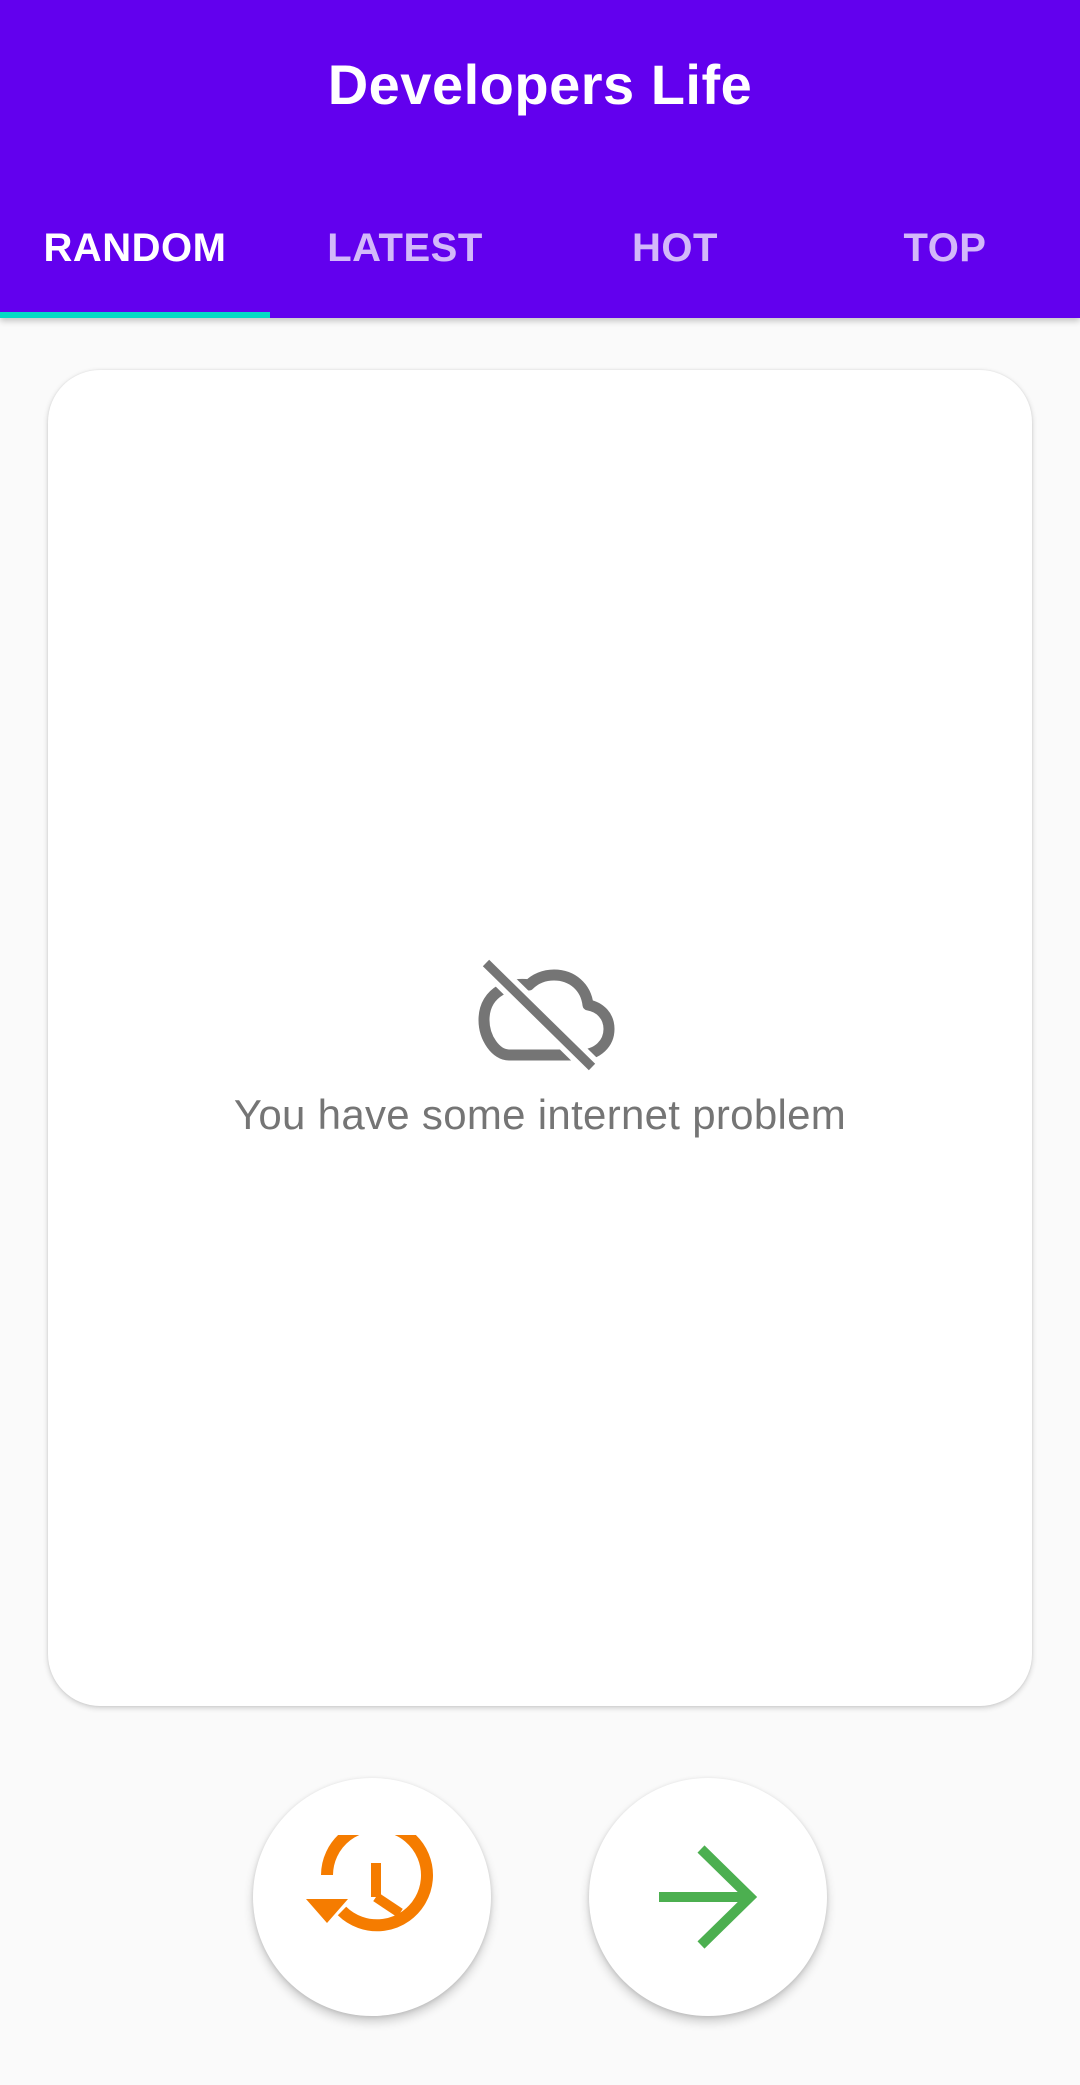 The height and width of the screenshot is (2085, 1080). What do you see at coordinates (540, 84) in the screenshot?
I see `app-title: Developers Life` at bounding box center [540, 84].